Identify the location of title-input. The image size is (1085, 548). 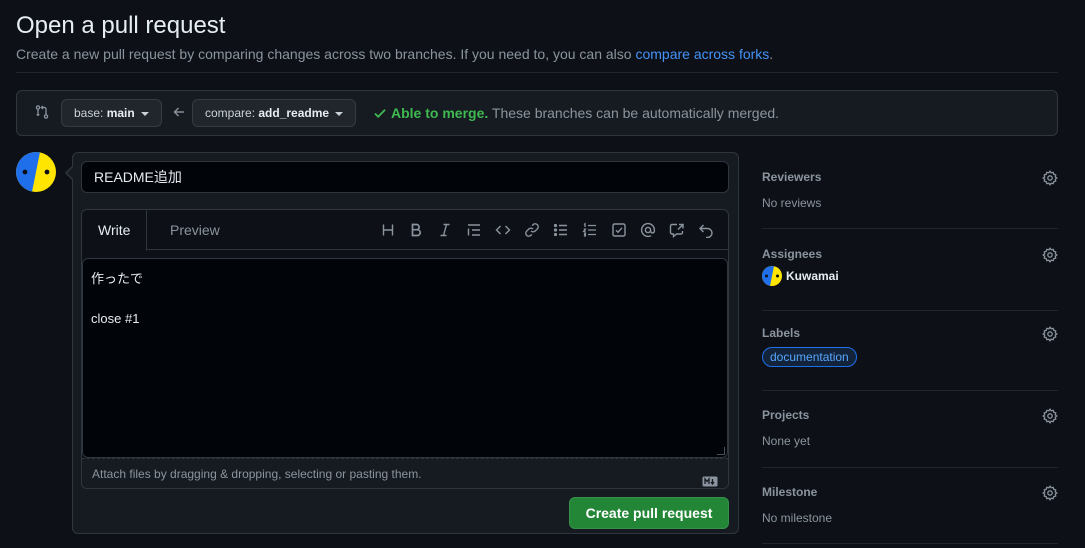
(405, 177).